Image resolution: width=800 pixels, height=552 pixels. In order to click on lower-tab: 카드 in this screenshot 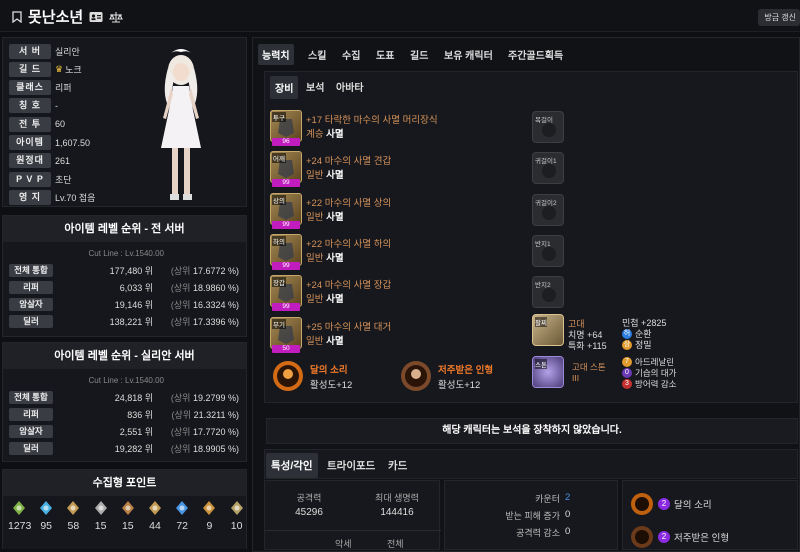, I will do `click(397, 465)`.